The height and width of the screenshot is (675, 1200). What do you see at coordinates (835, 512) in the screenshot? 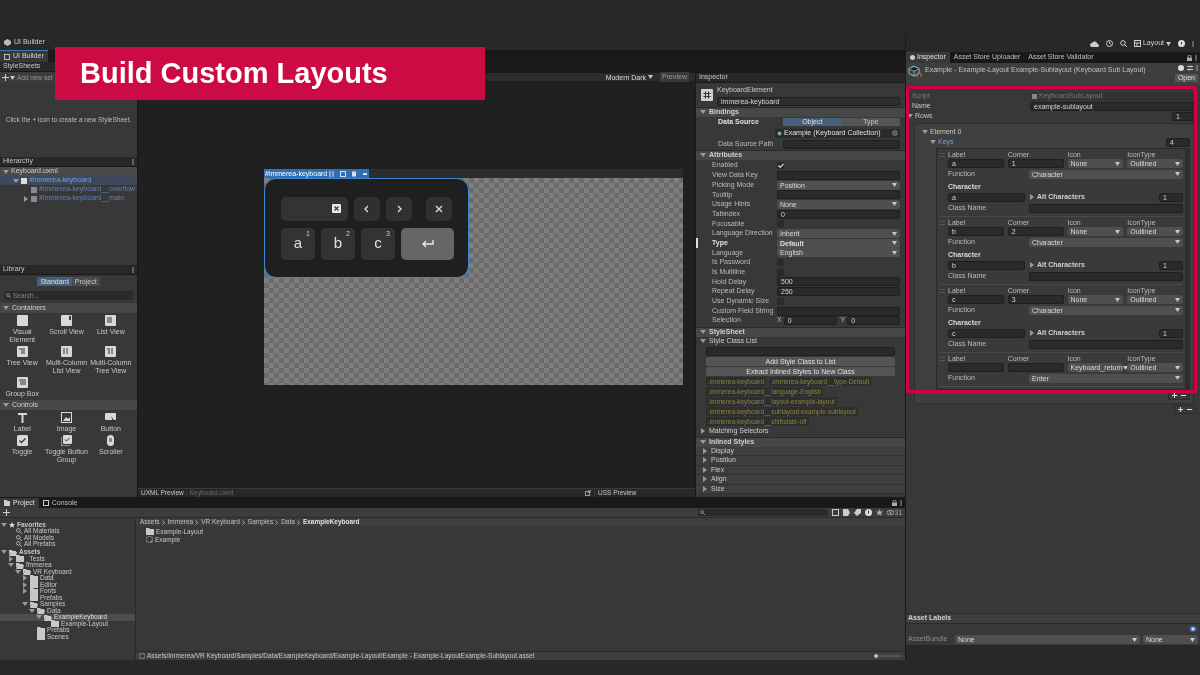
I see `search-type-icon` at bounding box center [835, 512].